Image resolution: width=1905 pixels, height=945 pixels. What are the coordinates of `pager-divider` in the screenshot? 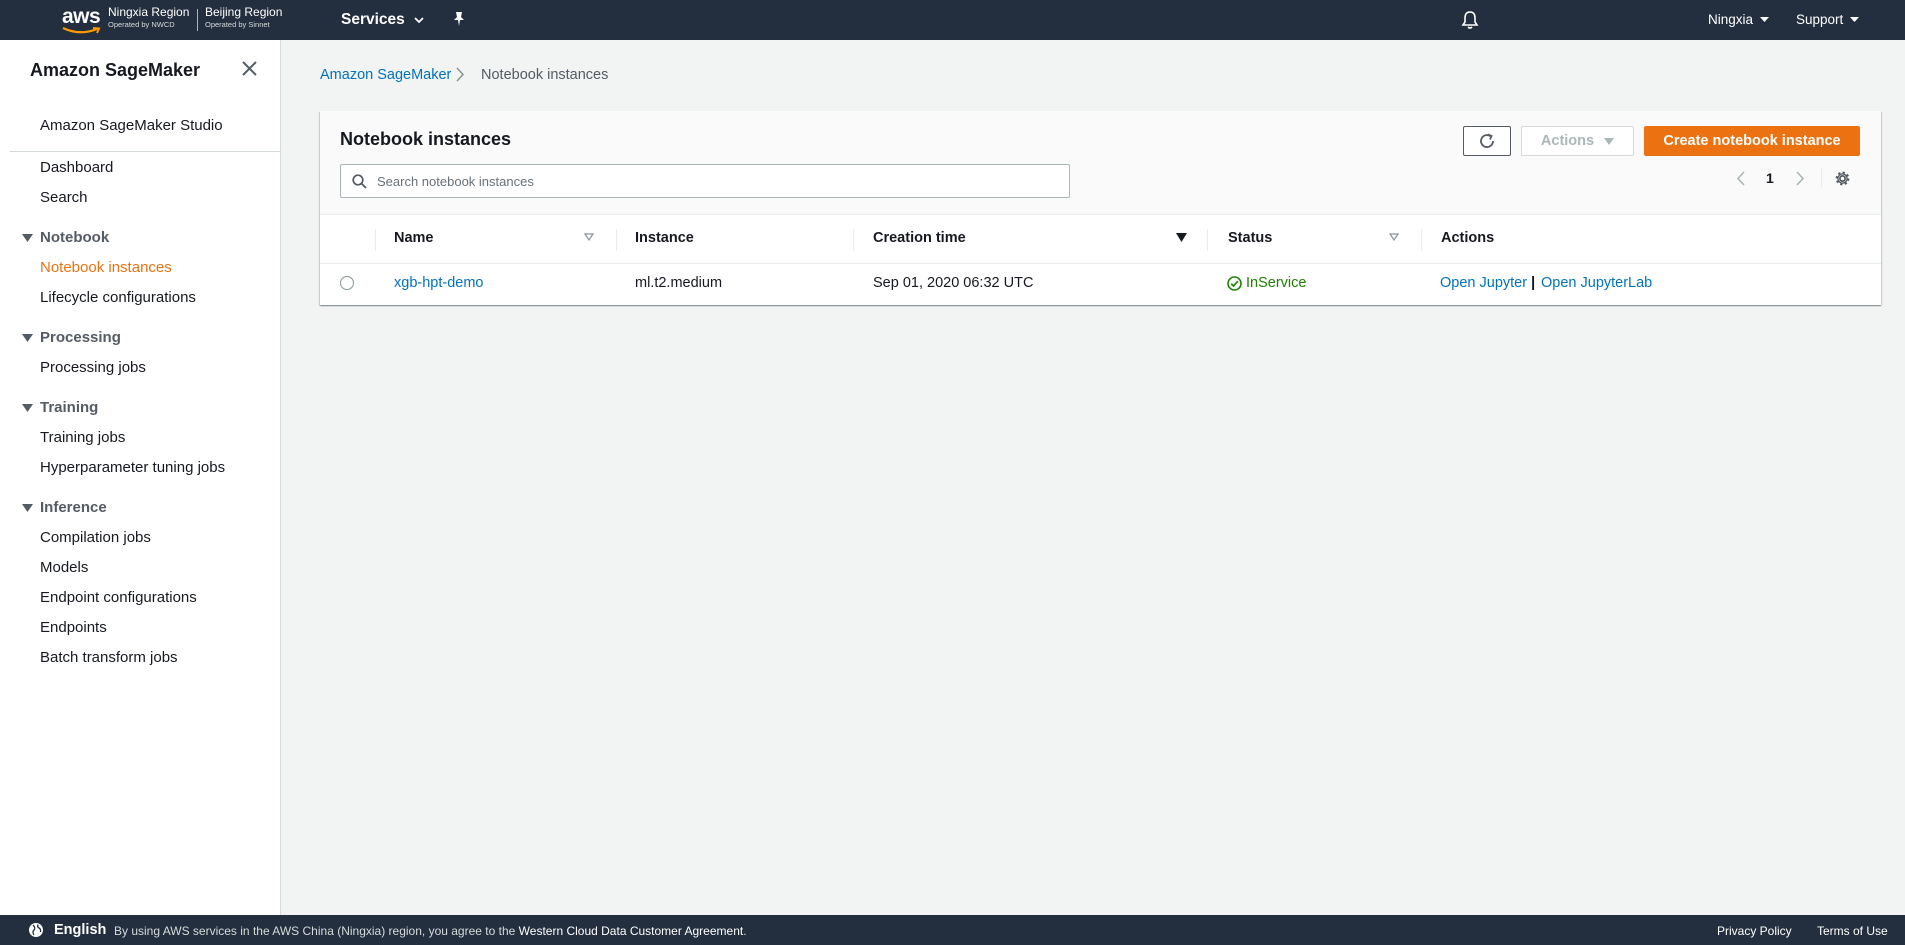 It's located at (1821, 178).